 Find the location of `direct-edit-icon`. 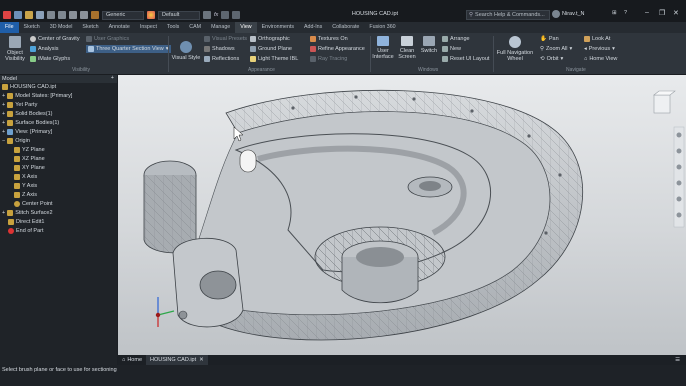

direct-edit-icon is located at coordinates (11, 222).